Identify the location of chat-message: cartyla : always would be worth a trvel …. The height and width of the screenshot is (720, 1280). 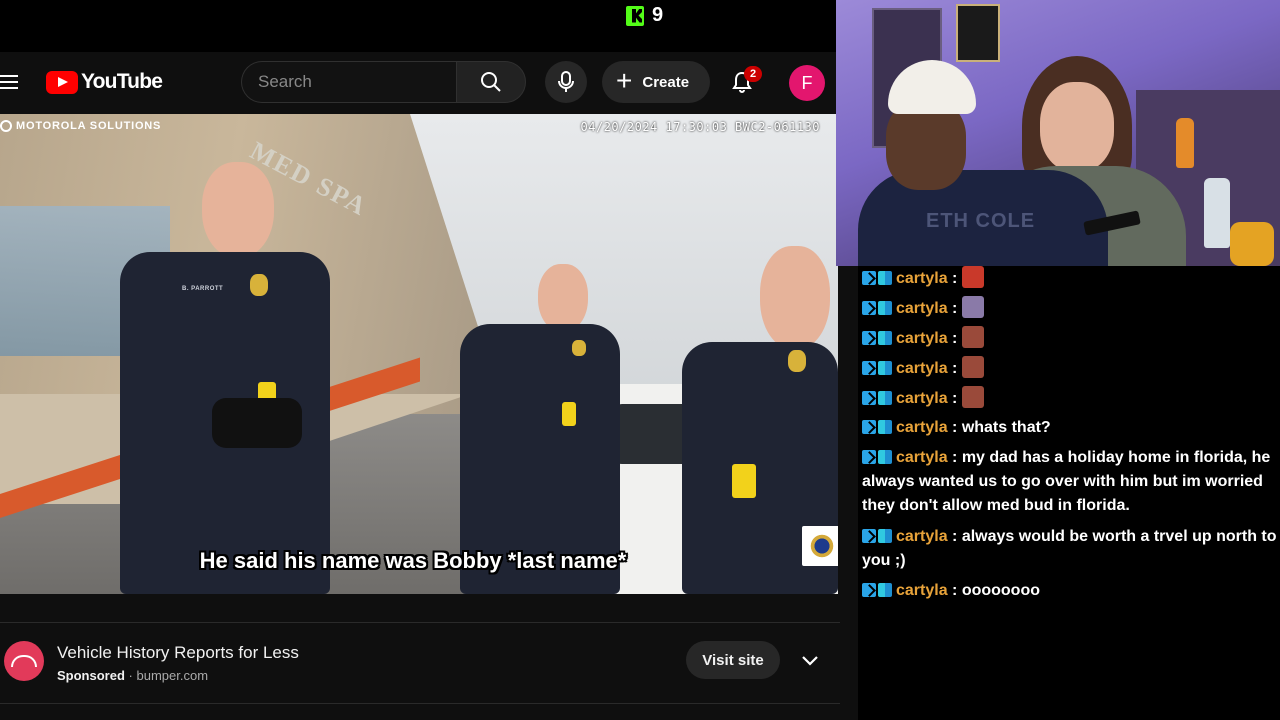
(1071, 549).